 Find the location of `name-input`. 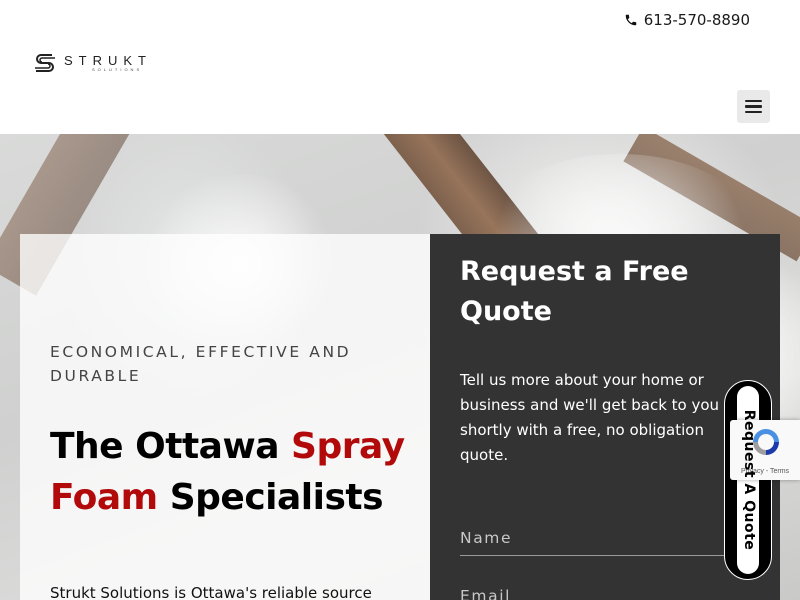

name-input is located at coordinates (605, 538).